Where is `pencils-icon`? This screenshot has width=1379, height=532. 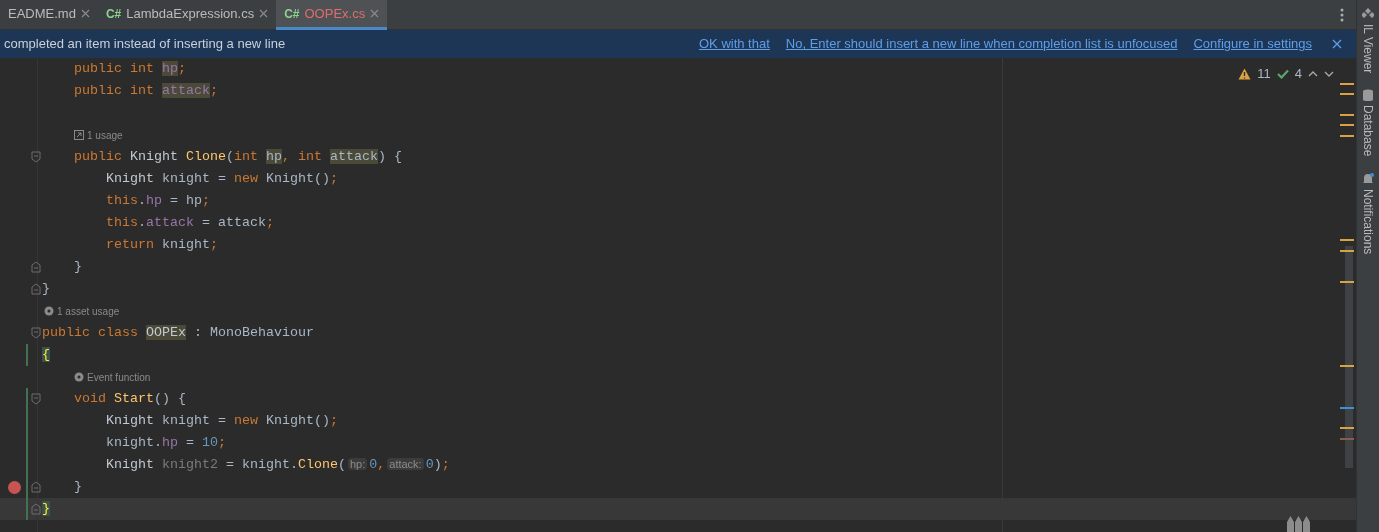 pencils-icon is located at coordinates (1299, 524).